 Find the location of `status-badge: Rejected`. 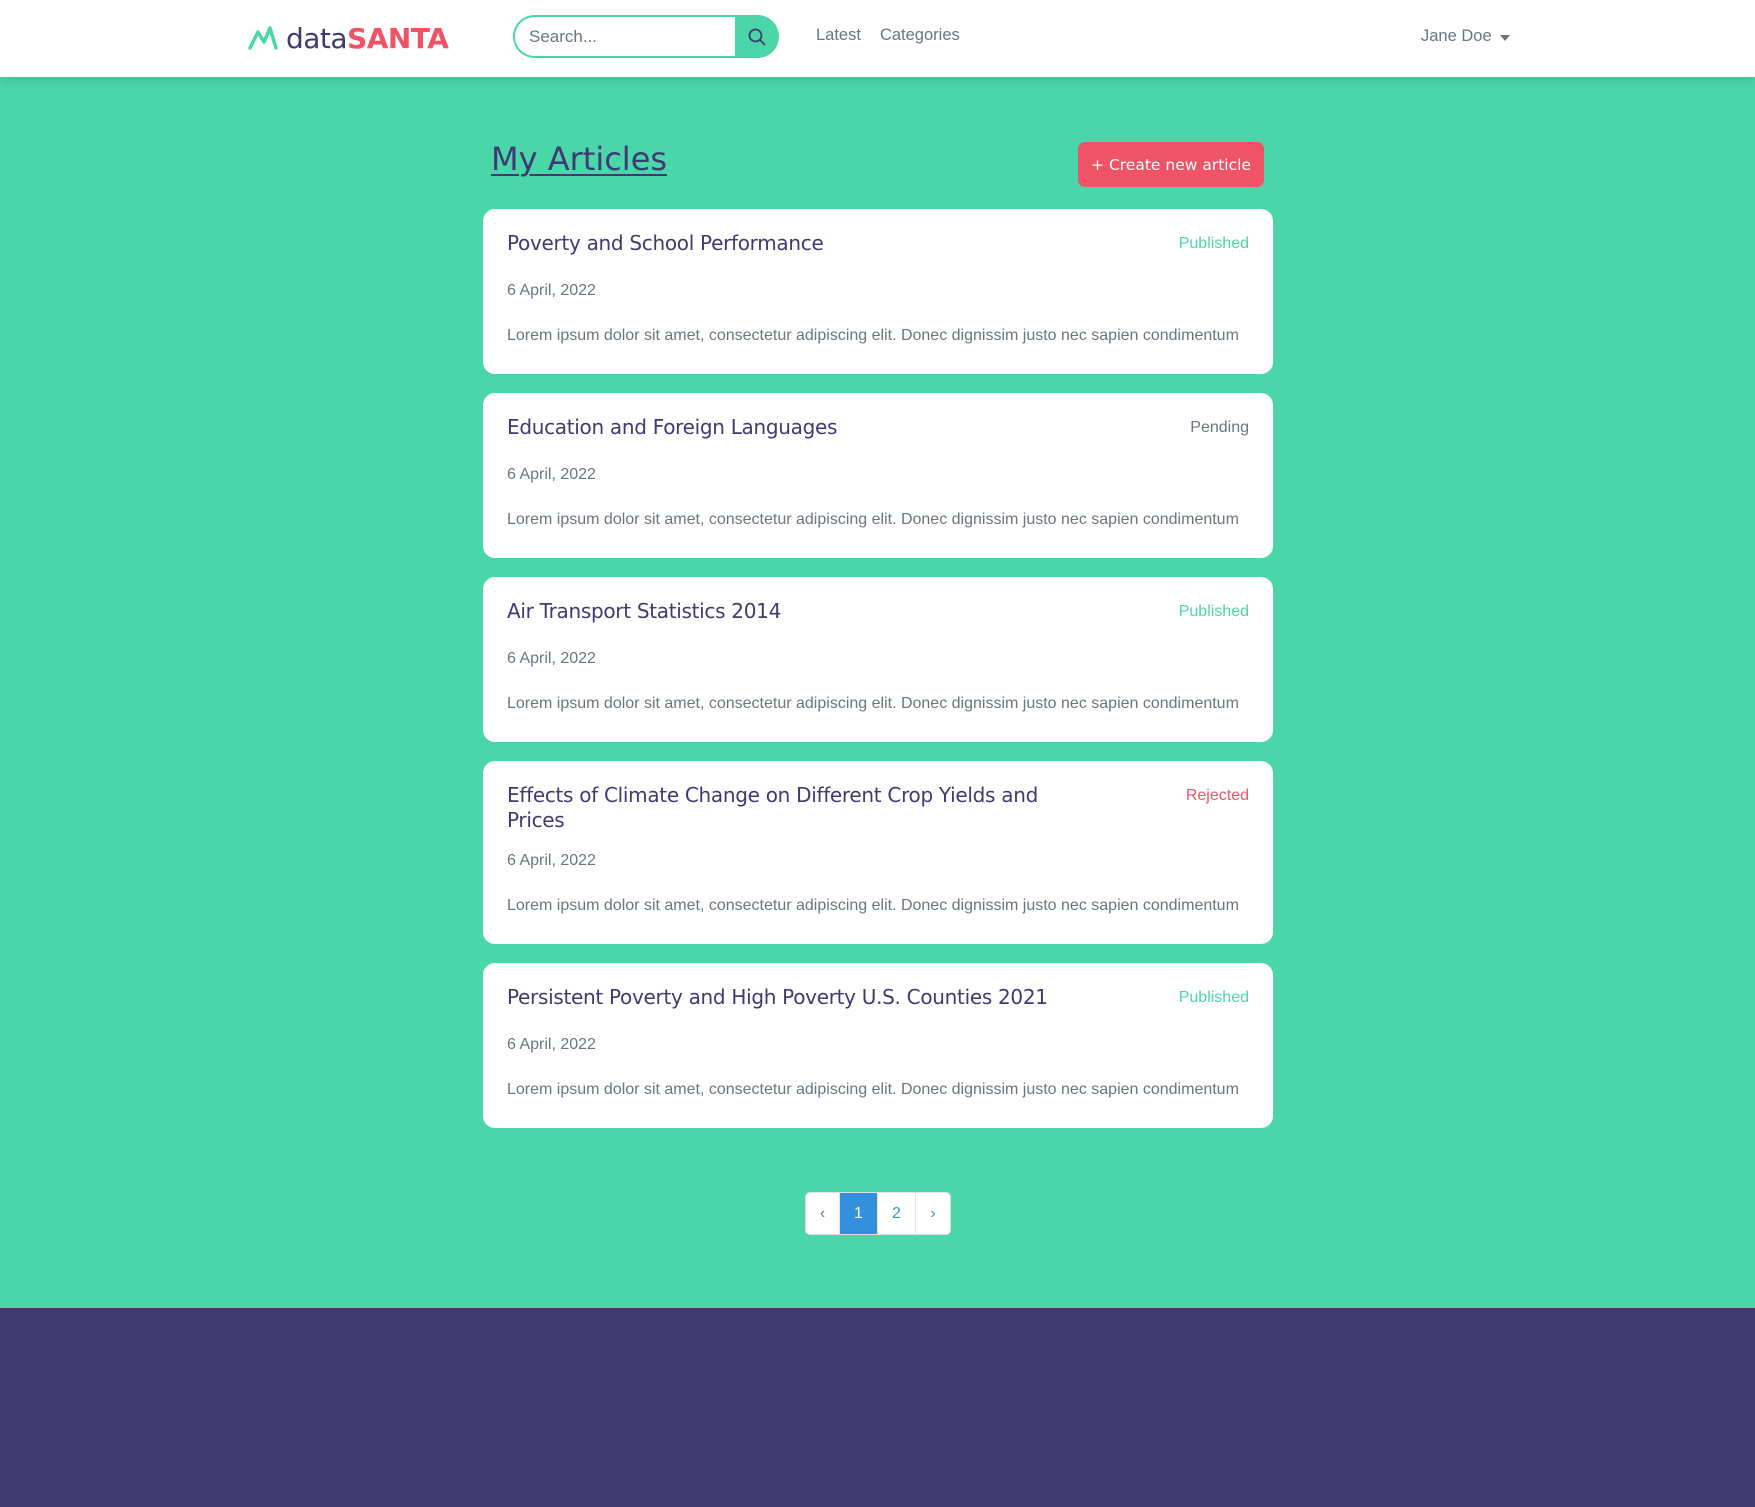

status-badge: Rejected is located at coordinates (1217, 795).